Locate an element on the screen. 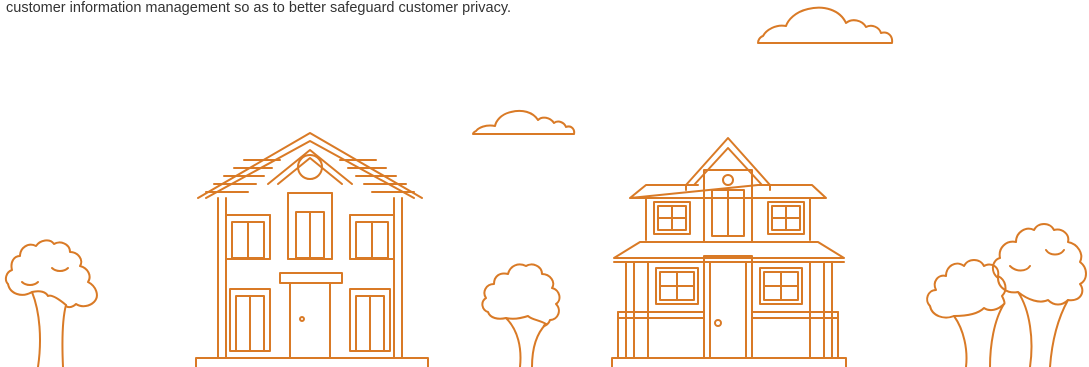 The height and width of the screenshot is (367, 1089). tree-icon-left is located at coordinates (51, 303).